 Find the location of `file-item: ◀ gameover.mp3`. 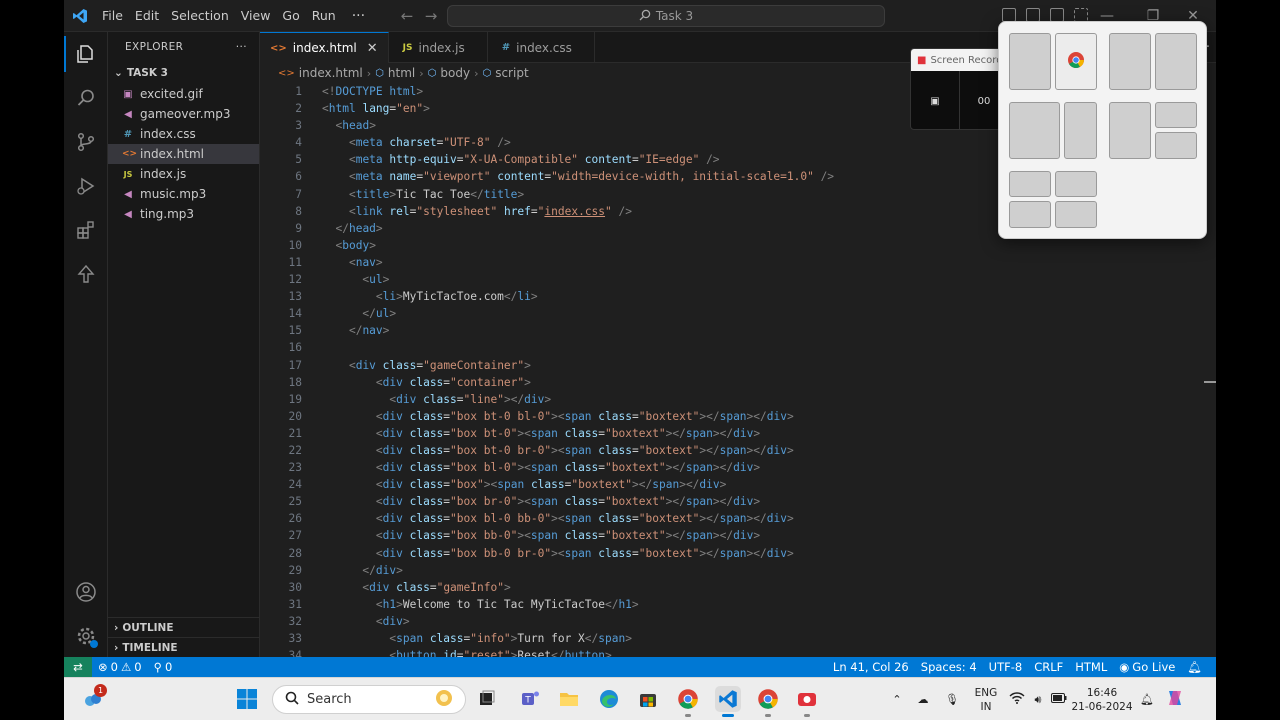

file-item: ◀ gameover.mp3 is located at coordinates (183, 114).